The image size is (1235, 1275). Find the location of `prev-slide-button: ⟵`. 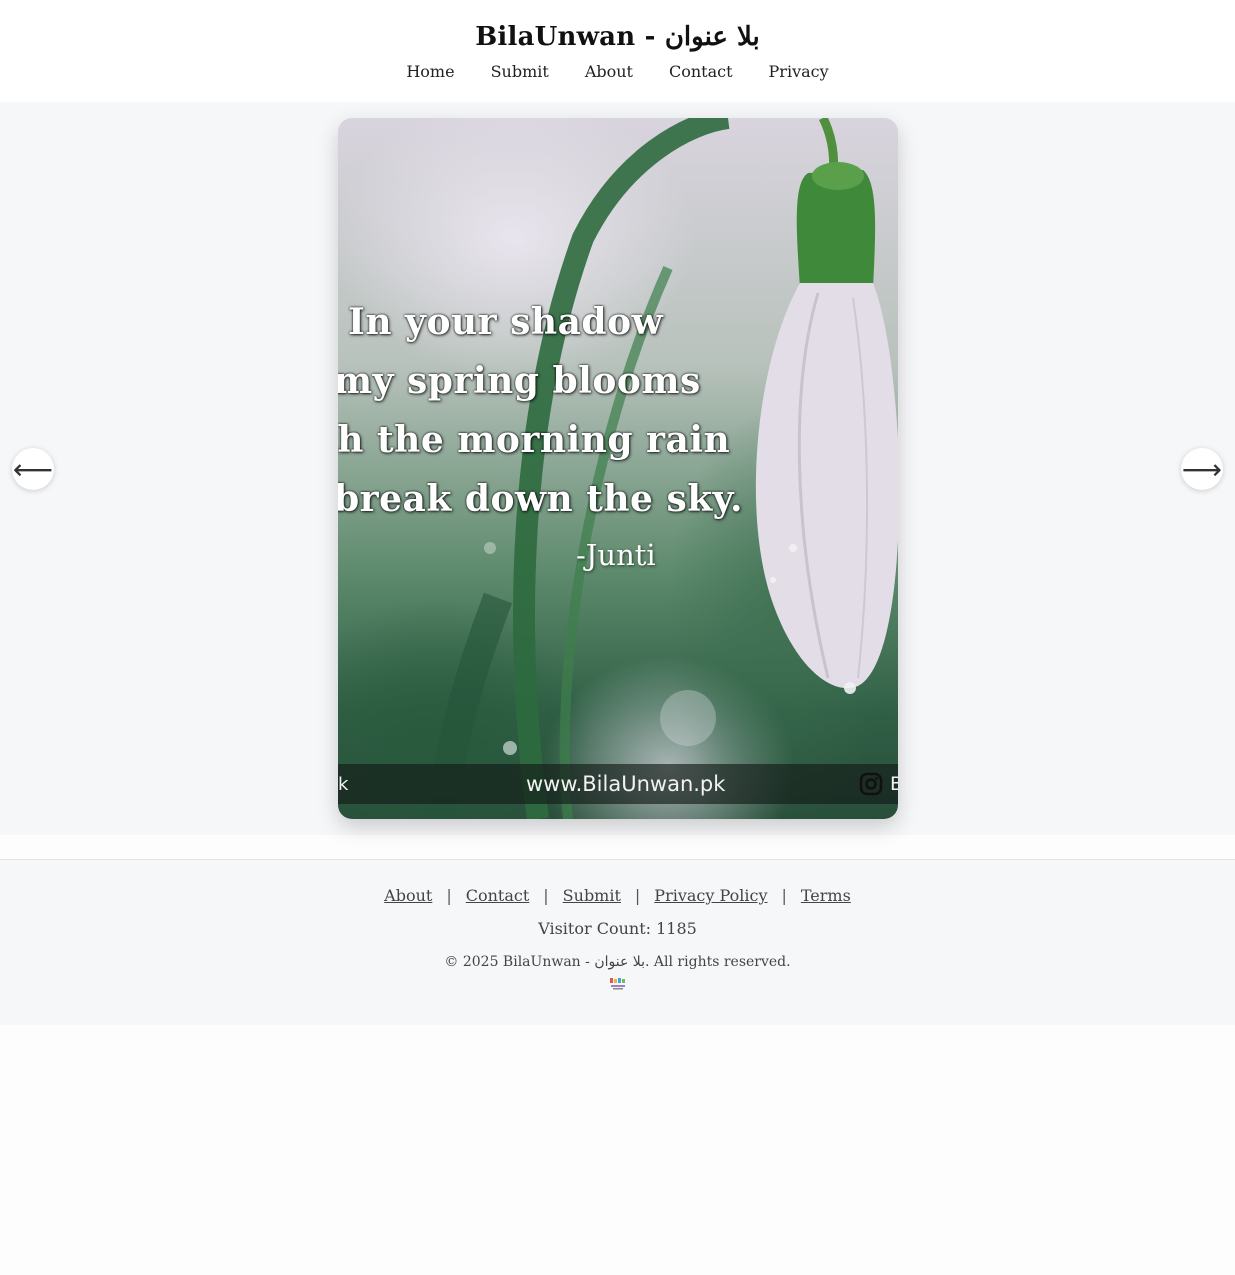

prev-slide-button: ⟵ is located at coordinates (33, 469).